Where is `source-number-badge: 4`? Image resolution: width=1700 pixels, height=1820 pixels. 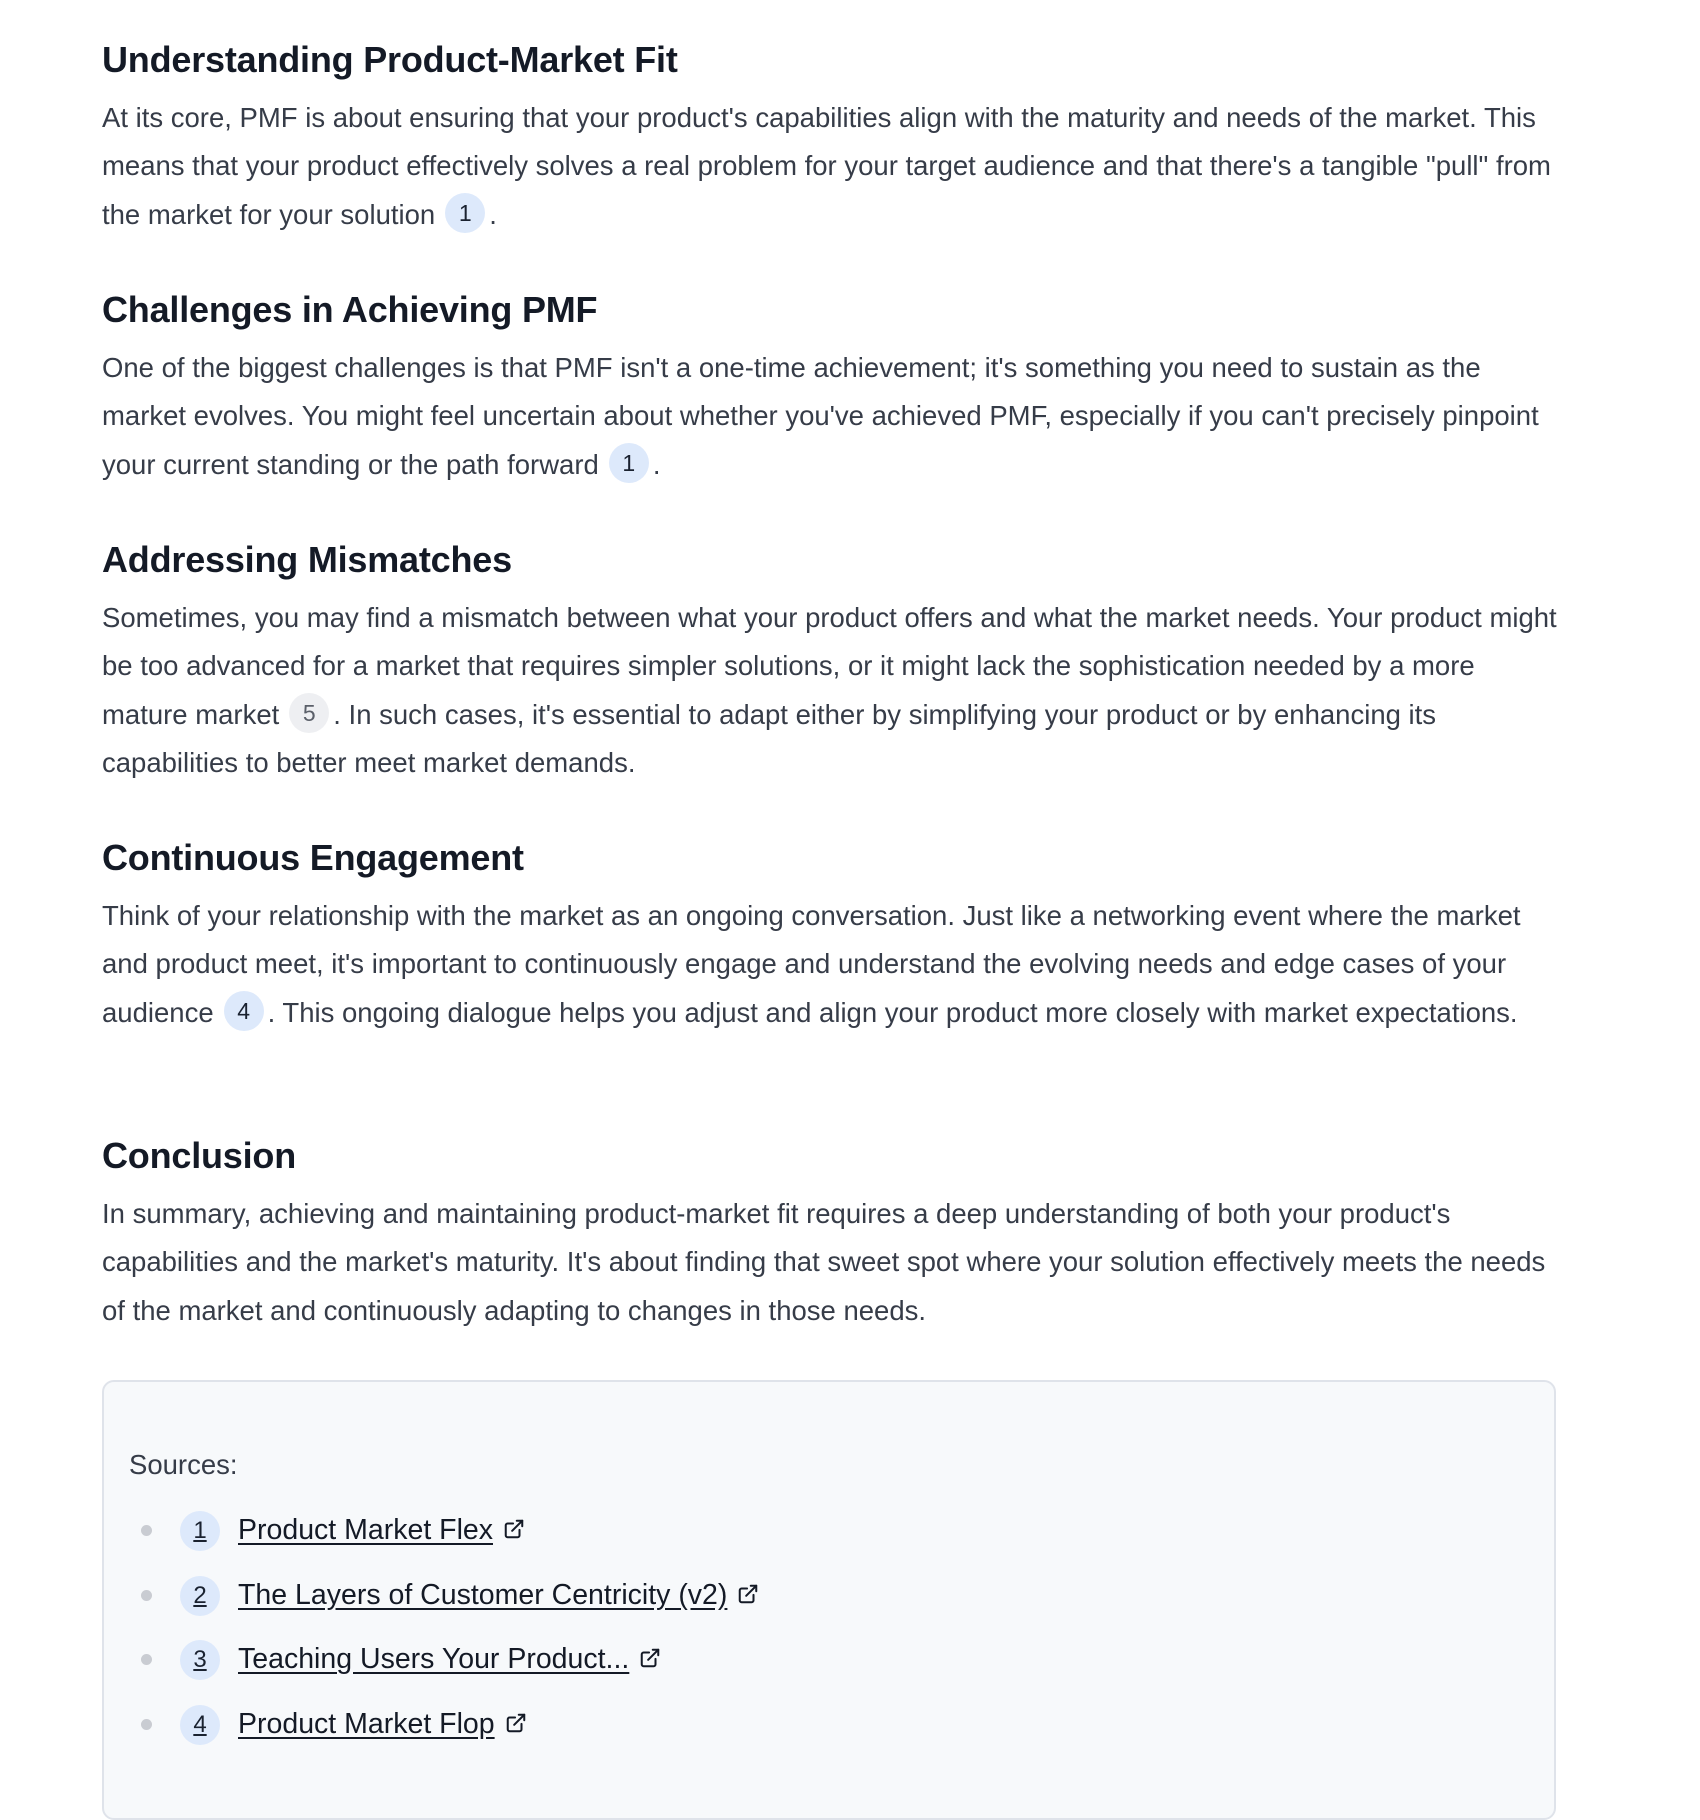
source-number-badge: 4 is located at coordinates (200, 1724).